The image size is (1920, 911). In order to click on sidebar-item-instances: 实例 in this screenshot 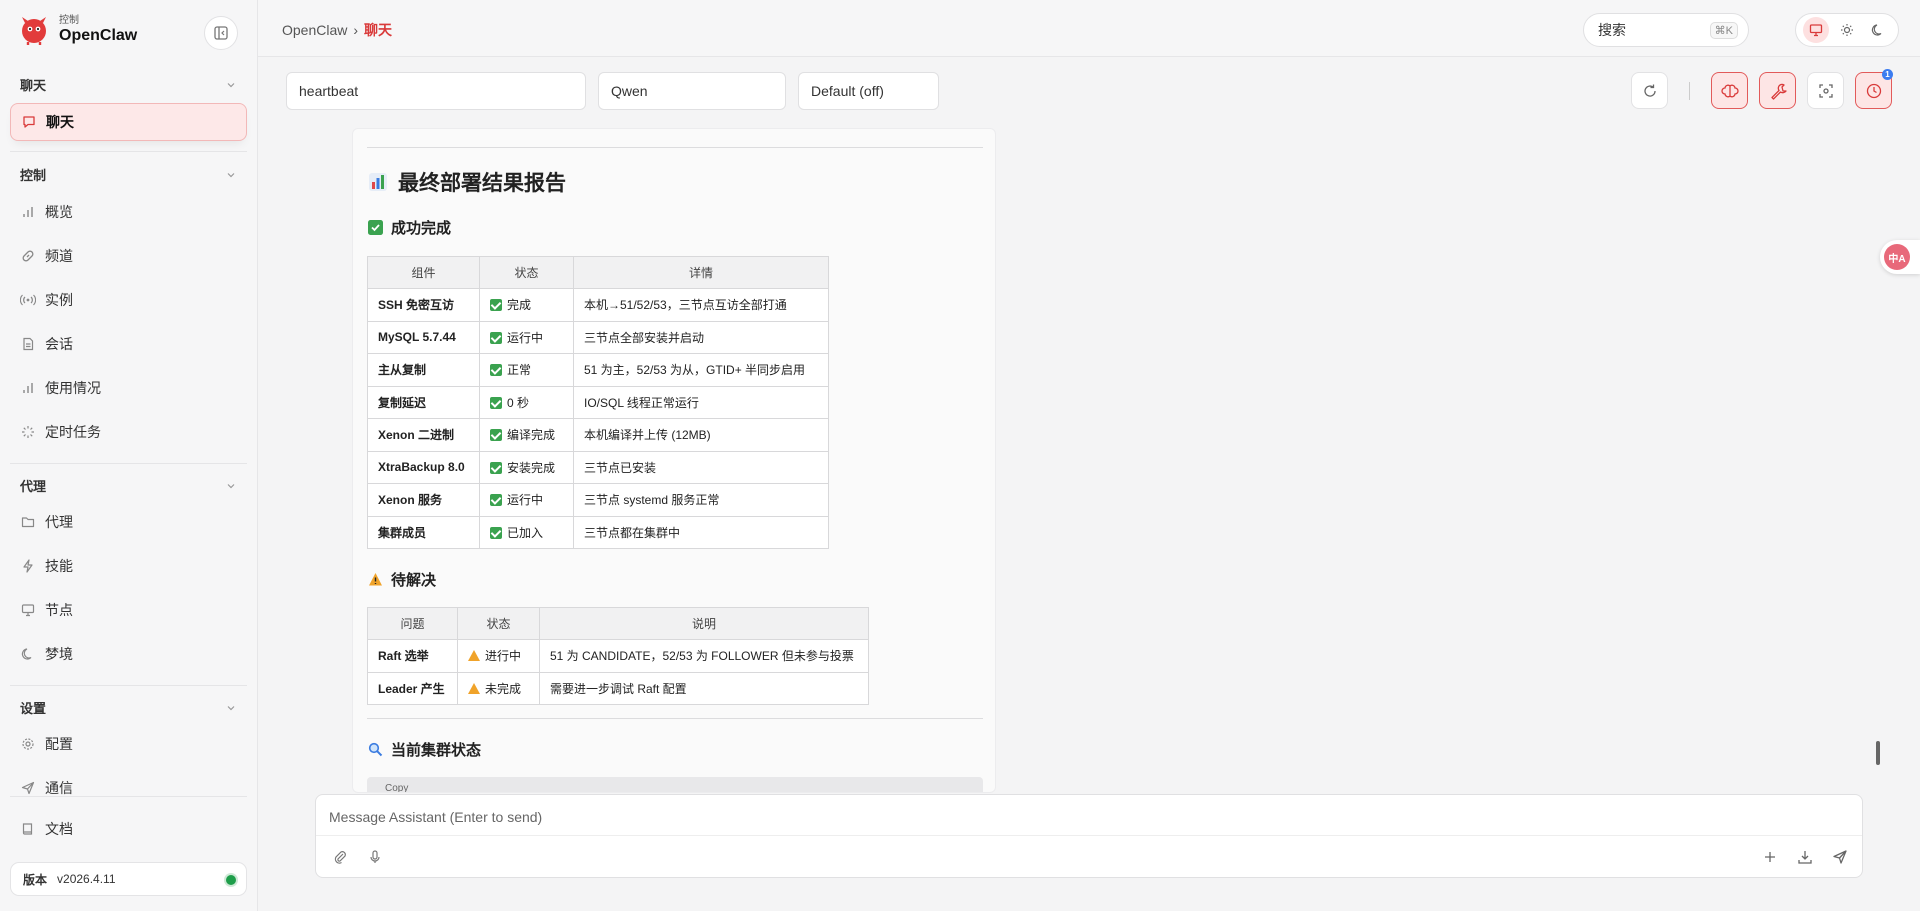, I will do `click(128, 300)`.